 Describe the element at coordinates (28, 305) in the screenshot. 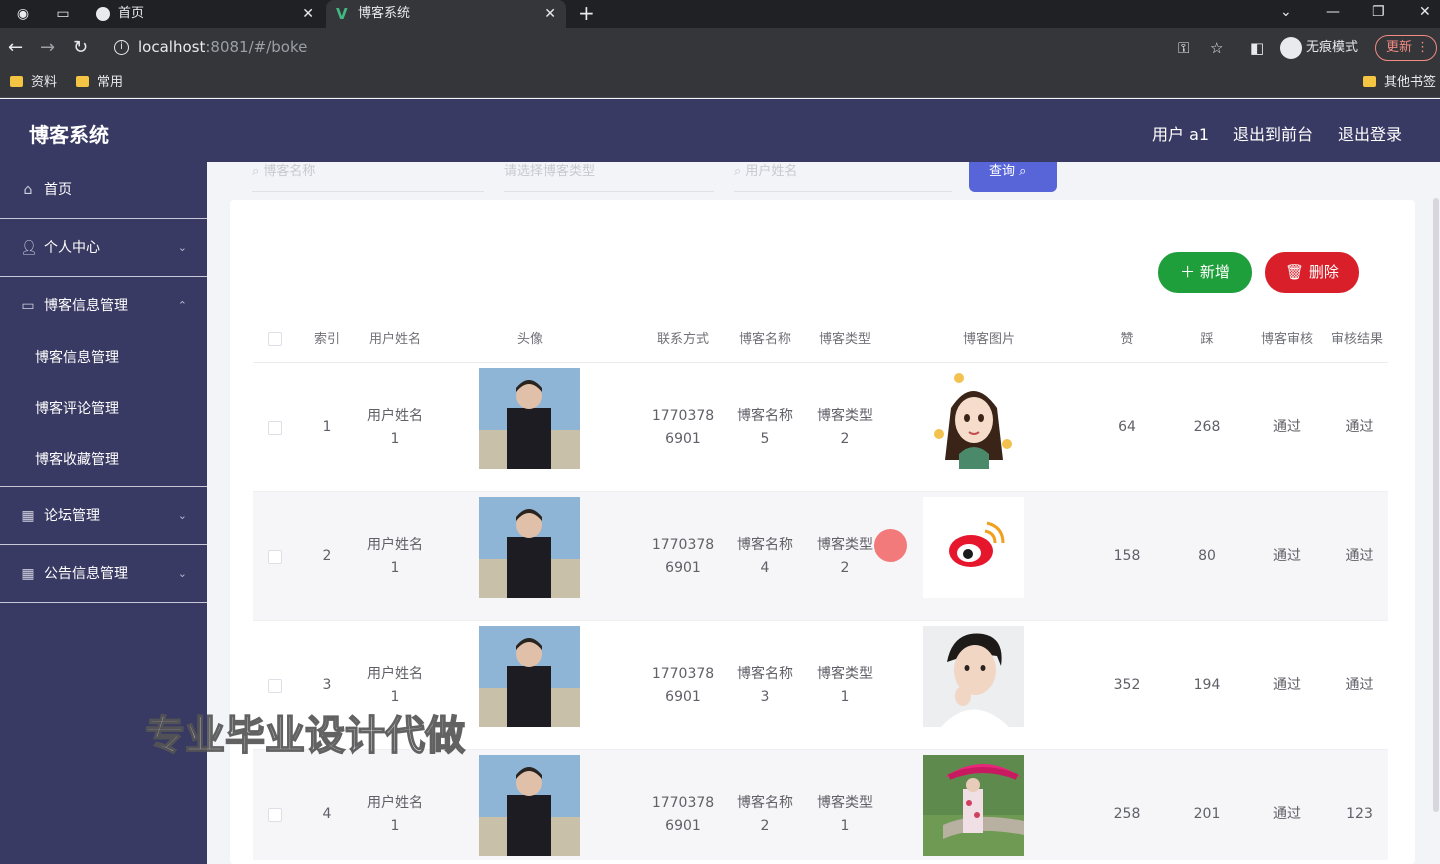

I see `message-icon: ▭` at that location.